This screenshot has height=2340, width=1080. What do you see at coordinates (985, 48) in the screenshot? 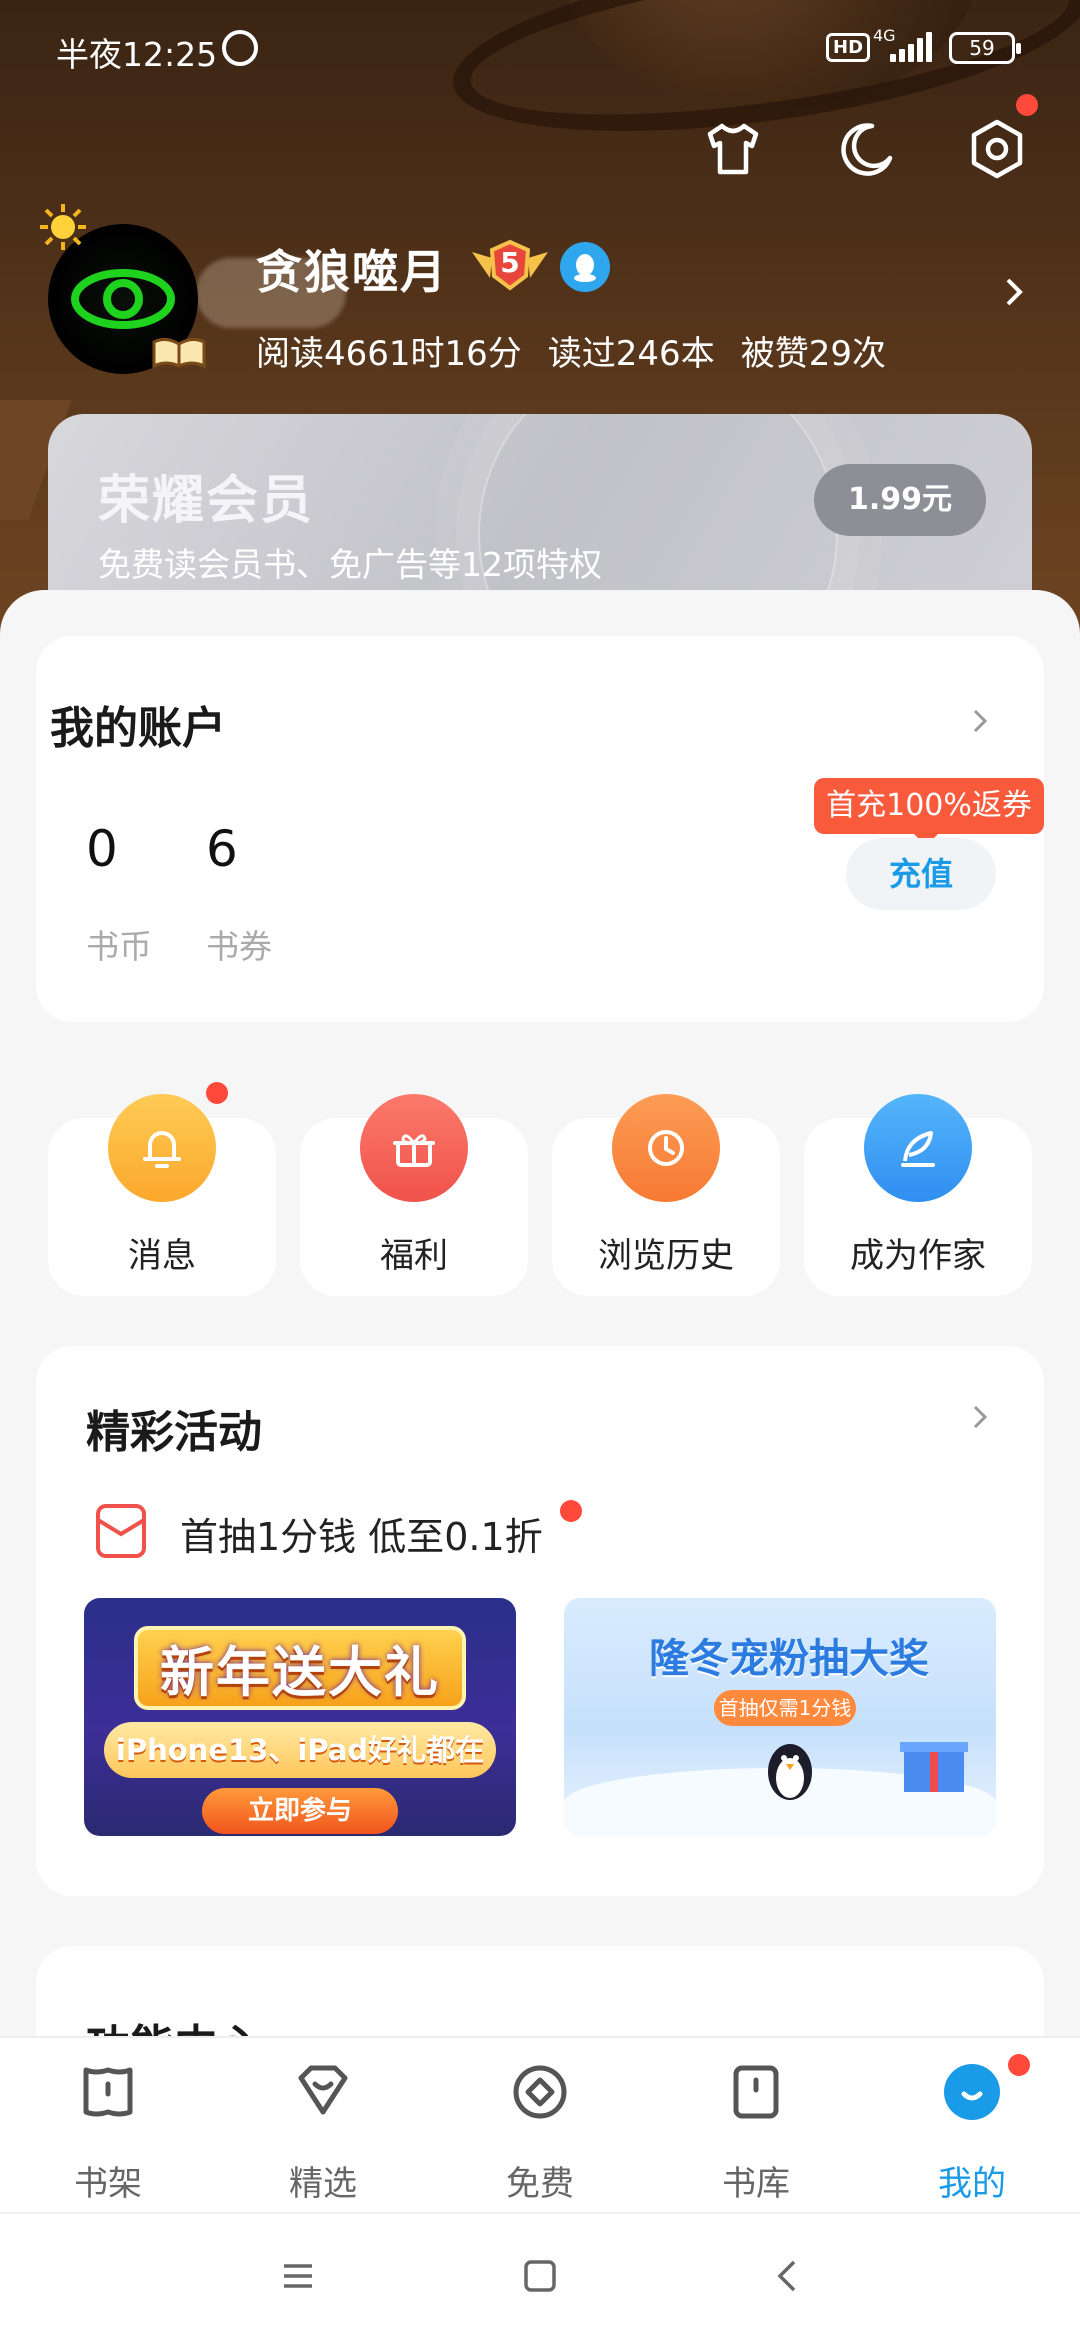
I see `battery-icon: 59` at bounding box center [985, 48].